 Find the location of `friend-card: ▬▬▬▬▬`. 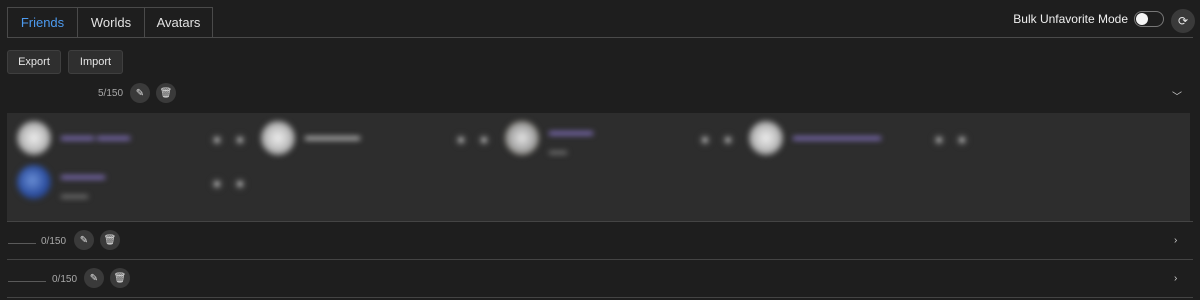

friend-card: ▬▬▬▬▬ is located at coordinates (381, 141).